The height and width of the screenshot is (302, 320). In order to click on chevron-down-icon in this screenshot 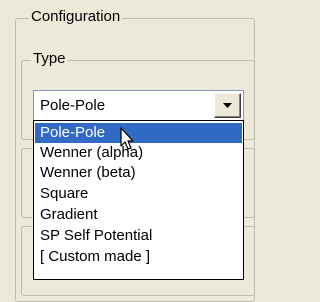, I will do `click(227, 105)`.